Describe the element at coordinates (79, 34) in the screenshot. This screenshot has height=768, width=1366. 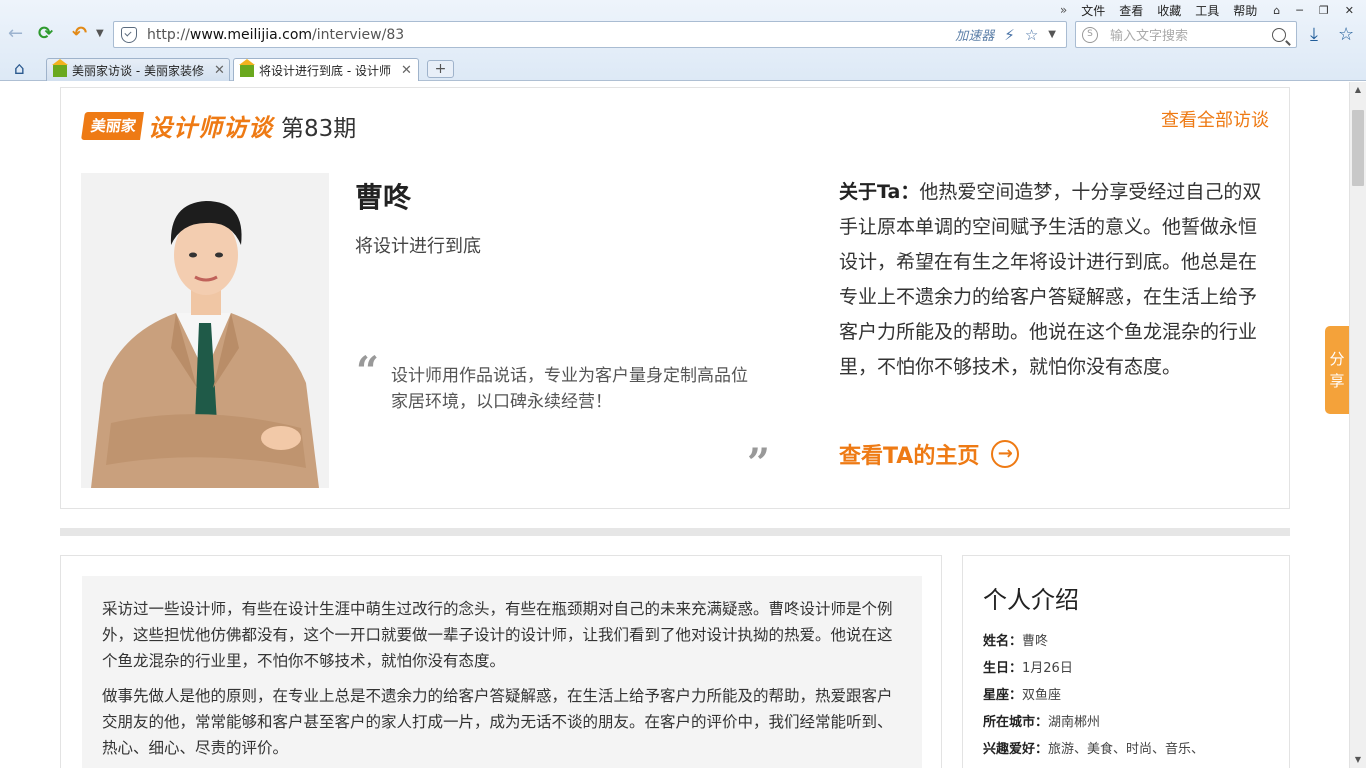
I see `undo-icon: ↶` at that location.